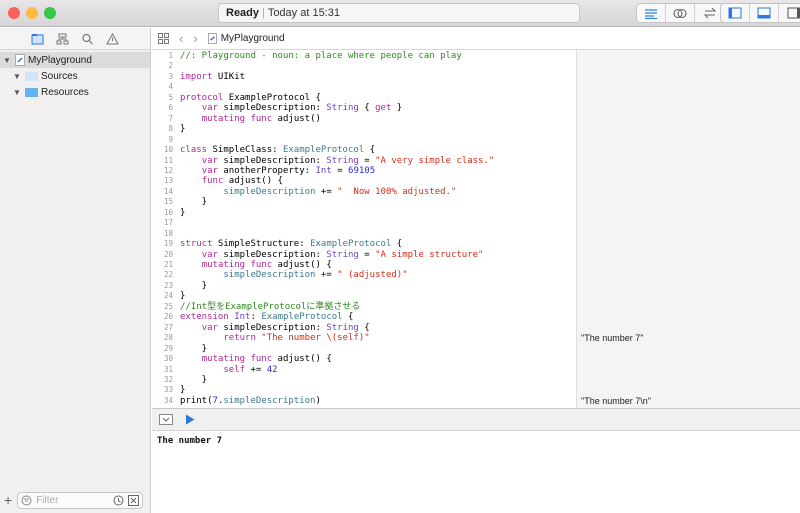 The image size is (800, 513). I want to click on line-number: 10, so click(168, 150).